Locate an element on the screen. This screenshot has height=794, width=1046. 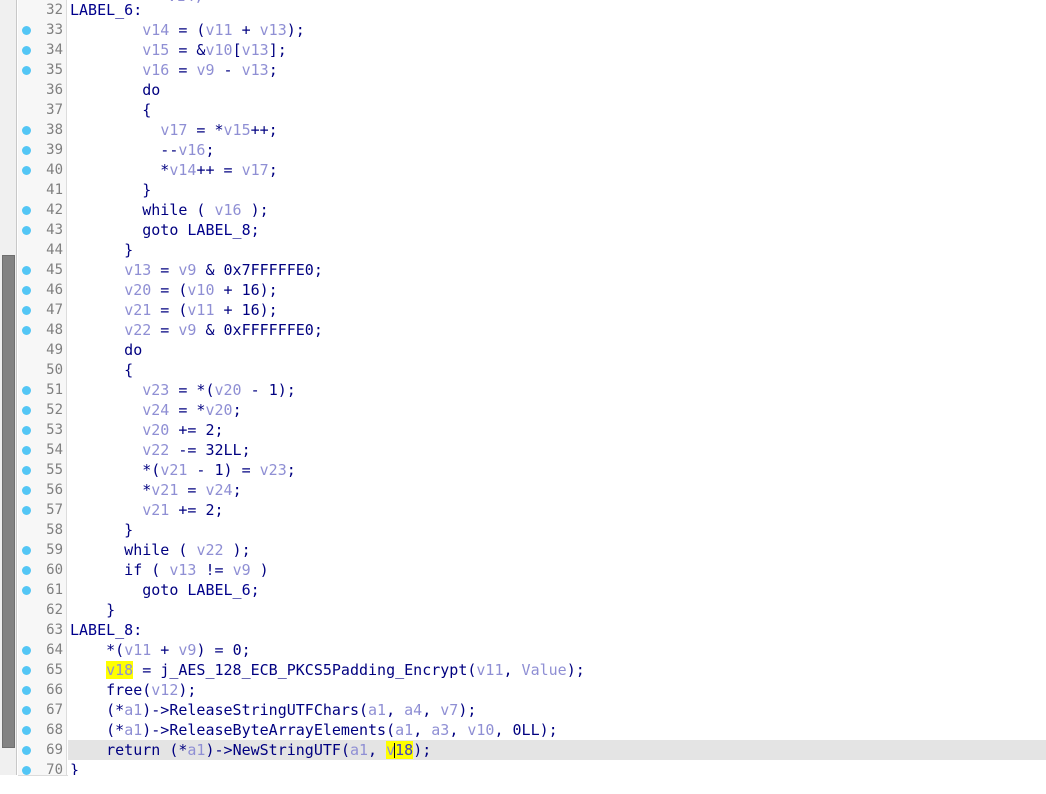
code-token: LABEL_8; is located at coordinates (223, 230).